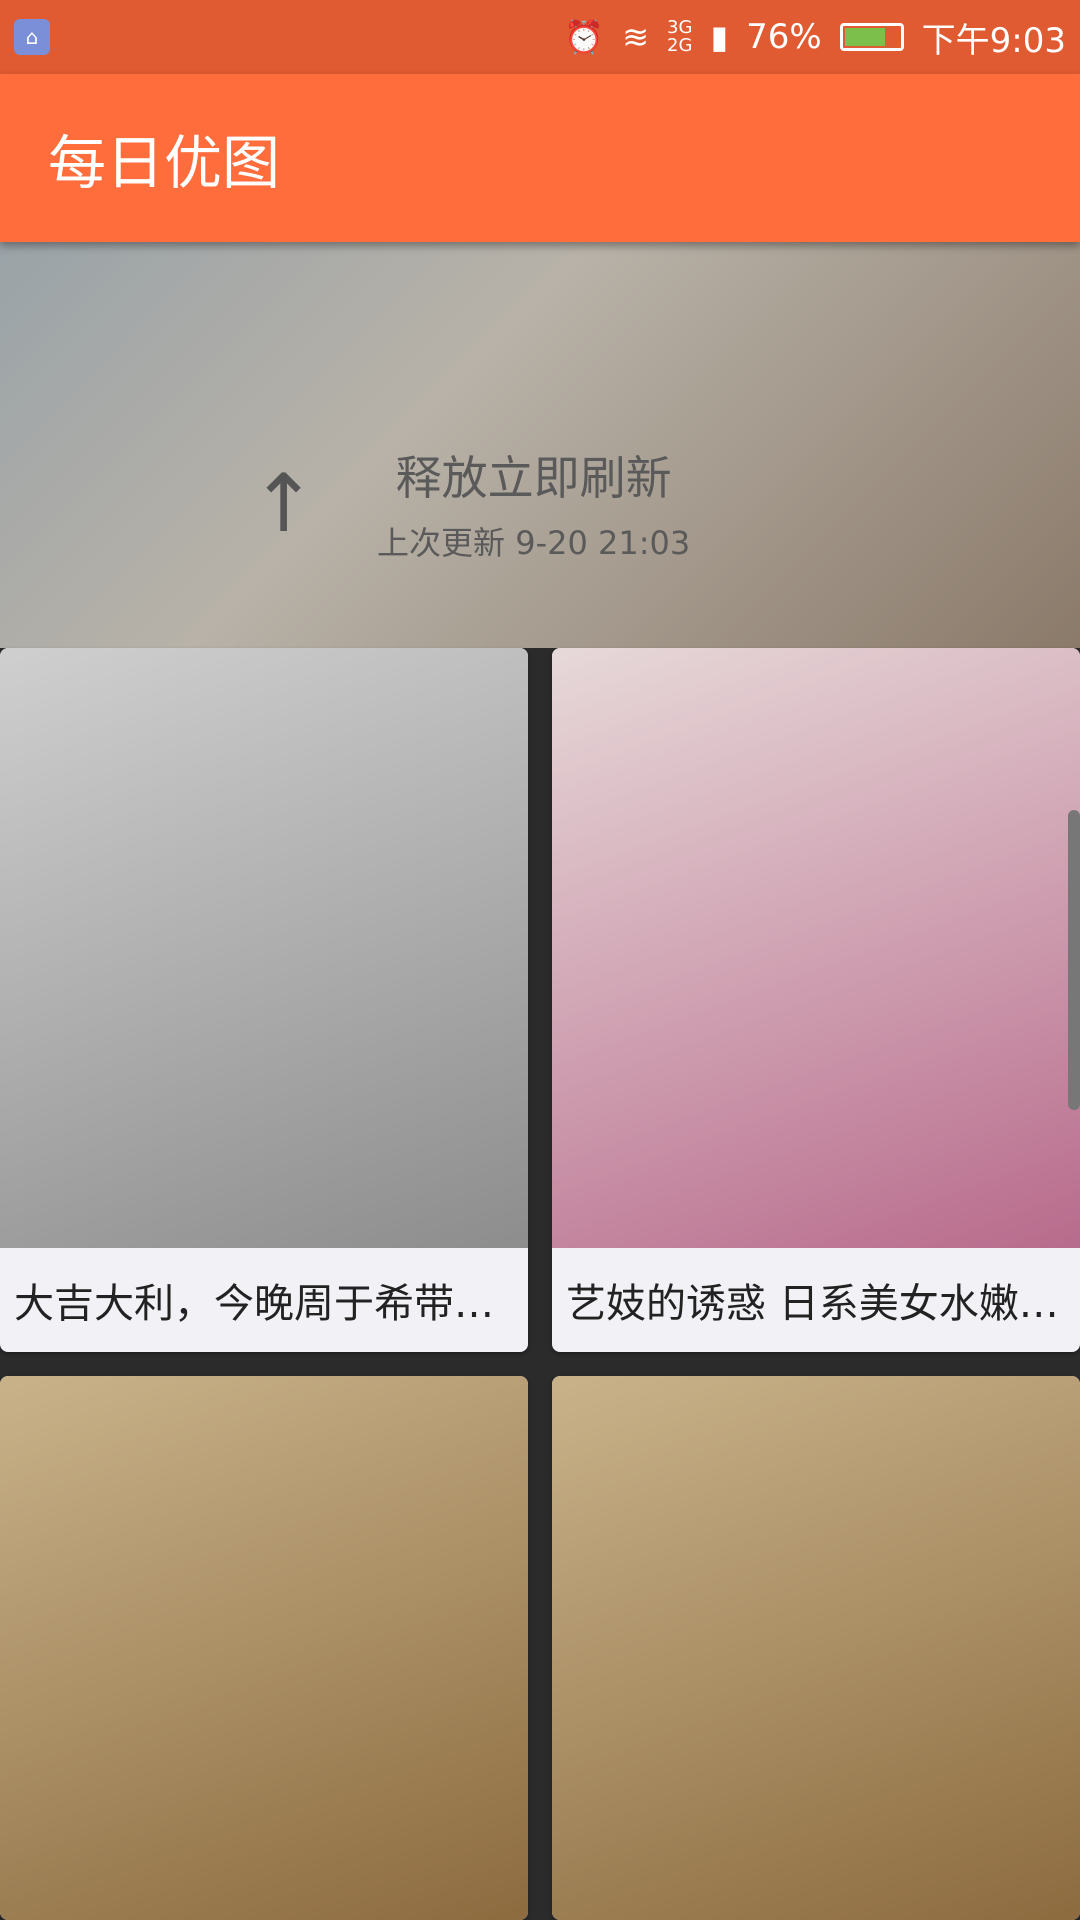 This screenshot has height=1920, width=1080. What do you see at coordinates (993, 40) in the screenshot?
I see `clock: 下午9:03` at bounding box center [993, 40].